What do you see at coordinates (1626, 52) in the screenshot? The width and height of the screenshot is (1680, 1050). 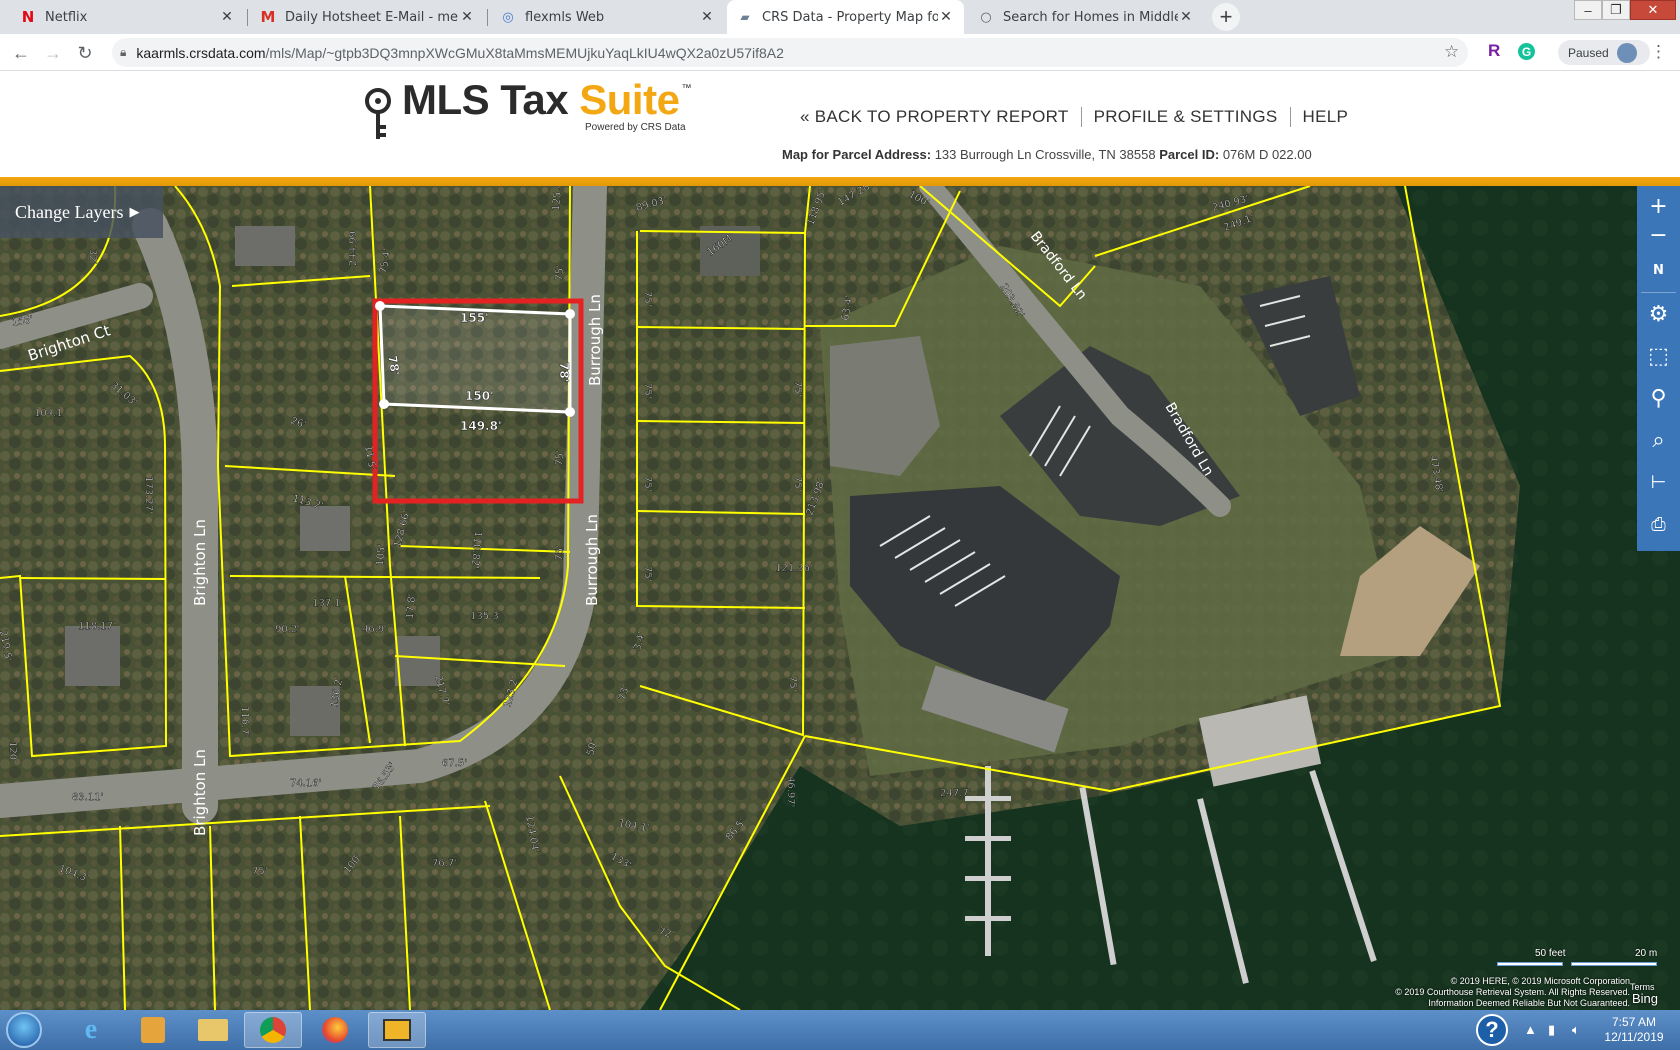 I see `avatar` at bounding box center [1626, 52].